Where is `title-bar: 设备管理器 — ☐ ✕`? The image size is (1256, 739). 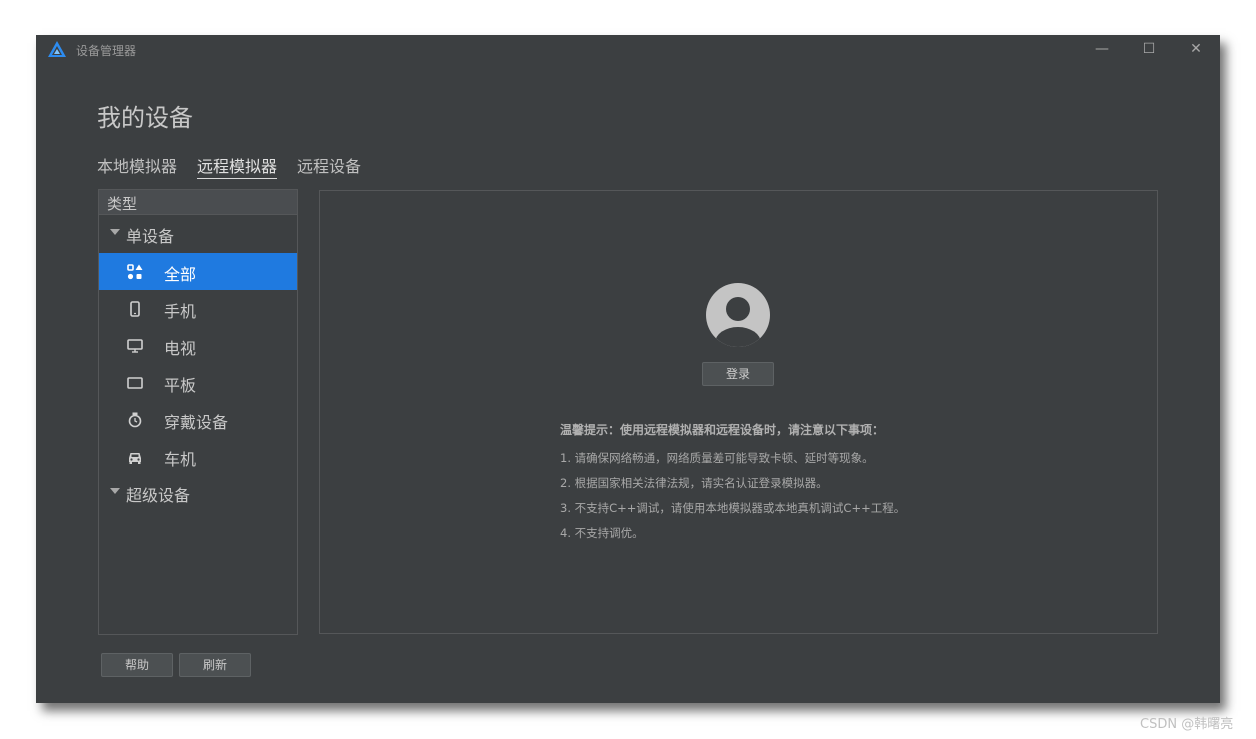 title-bar: 设备管理器 — ☐ ✕ is located at coordinates (628, 49).